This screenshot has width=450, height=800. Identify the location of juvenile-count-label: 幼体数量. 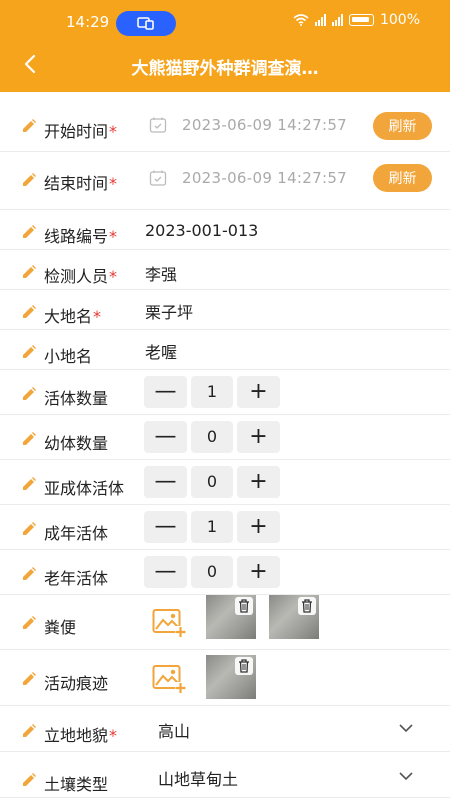
(76, 443).